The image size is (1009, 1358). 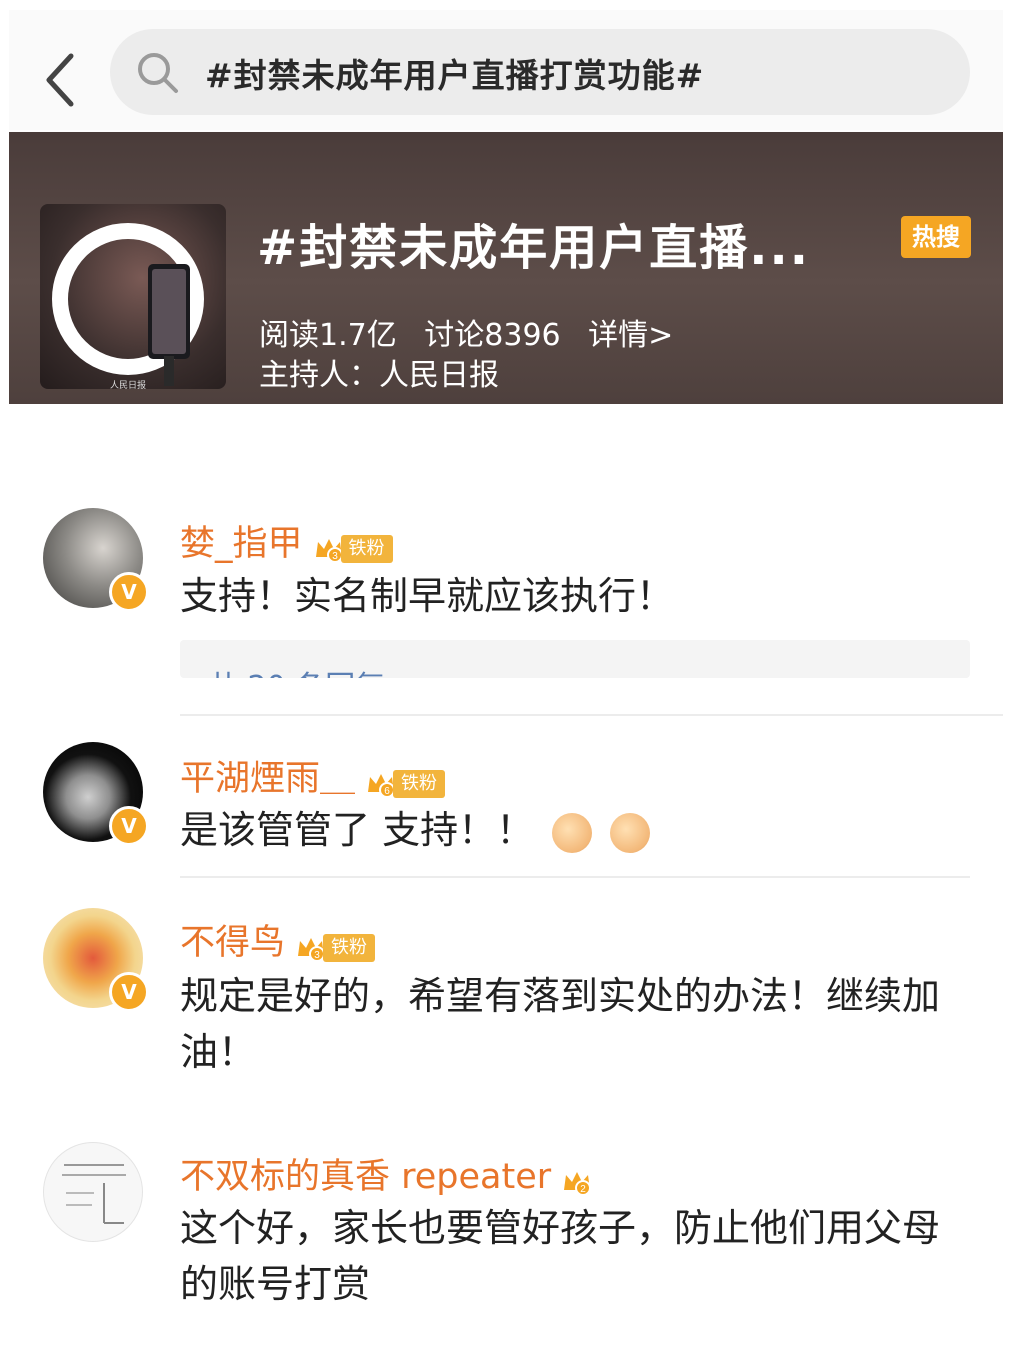 What do you see at coordinates (455, 75) in the screenshot?
I see `search-query-text: #封禁未成年用户直播打赏功能#` at bounding box center [455, 75].